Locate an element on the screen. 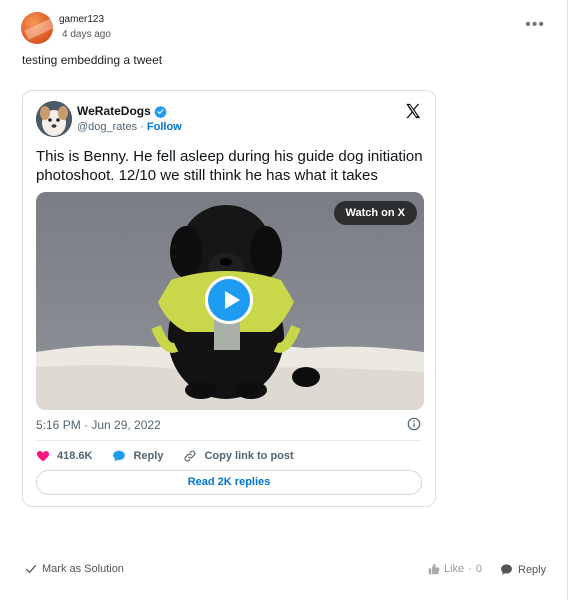 Image resolution: width=568 pixels, height=600 pixels. verified-badge-icon is located at coordinates (160, 111).